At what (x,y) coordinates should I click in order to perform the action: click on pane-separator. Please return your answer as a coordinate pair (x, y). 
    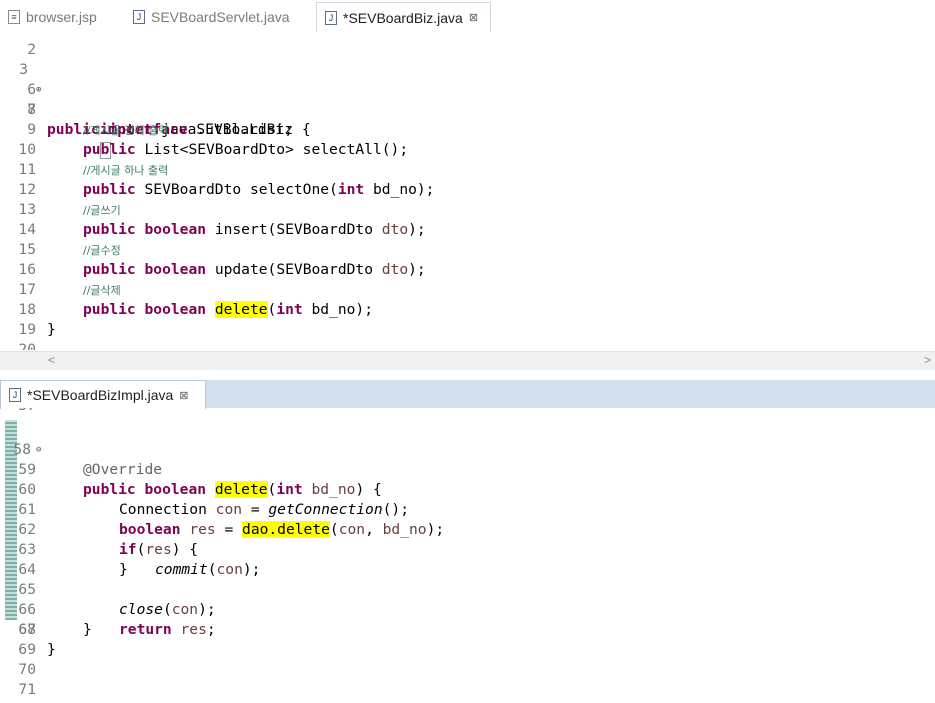
    Looking at the image, I should click on (467, 375).